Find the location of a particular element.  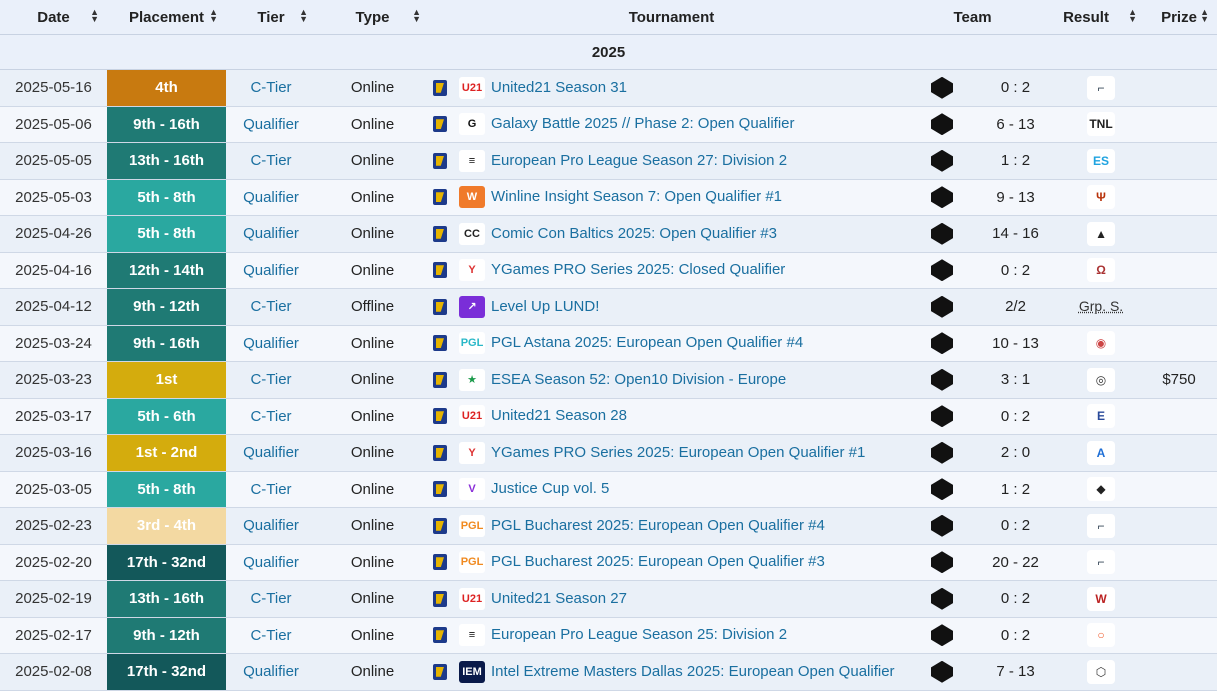

tournament-link: United21 Season 28 is located at coordinates (559, 415).